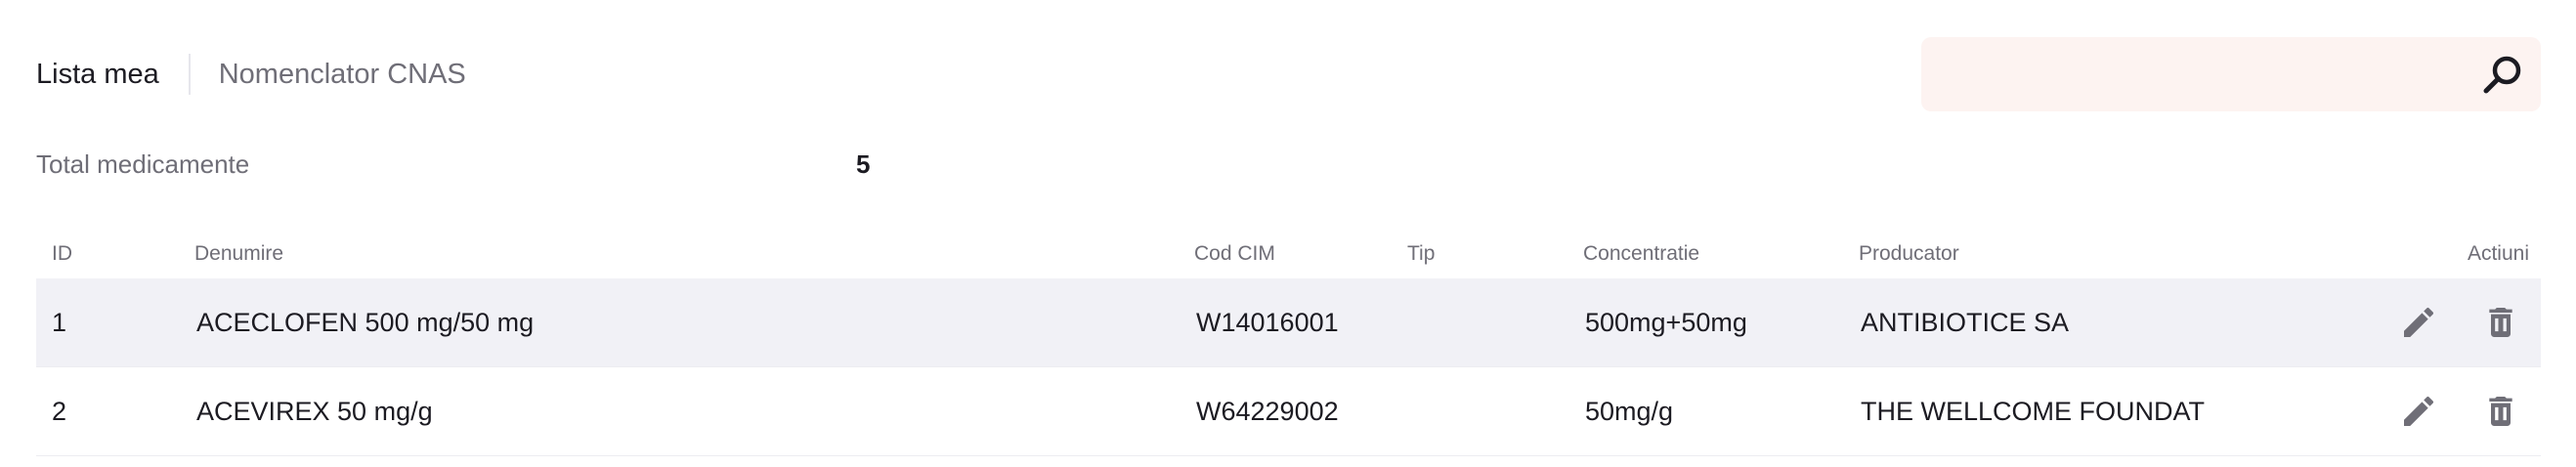 The image size is (2576, 467). What do you see at coordinates (189, 74) in the screenshot?
I see `tab-divider` at bounding box center [189, 74].